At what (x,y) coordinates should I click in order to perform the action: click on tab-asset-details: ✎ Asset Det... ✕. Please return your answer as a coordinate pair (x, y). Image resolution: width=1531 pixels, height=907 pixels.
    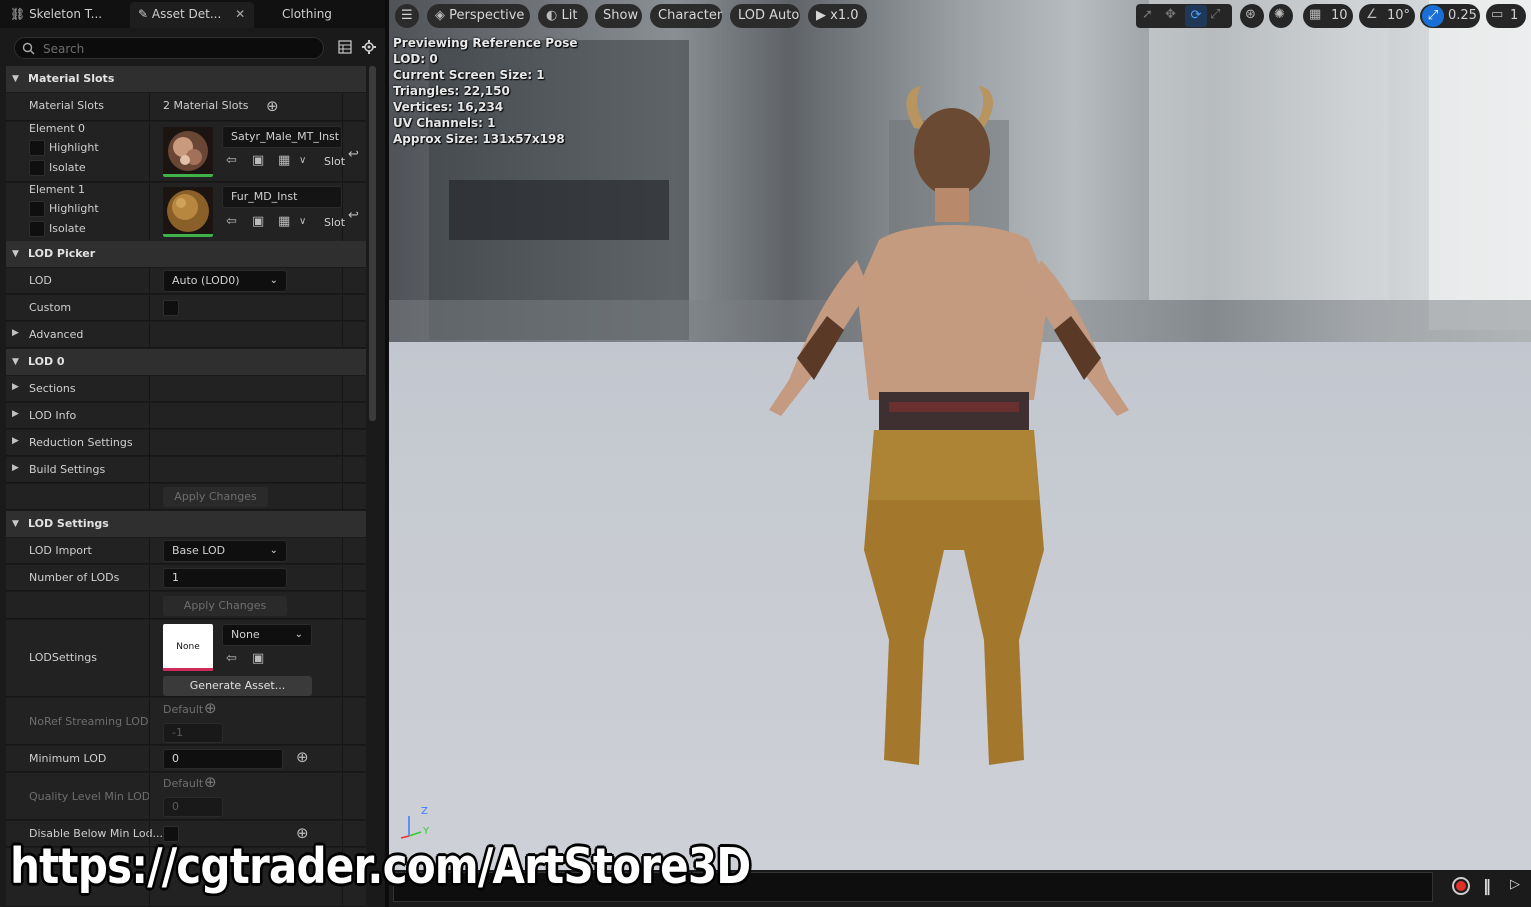
    Looking at the image, I should click on (192, 15).